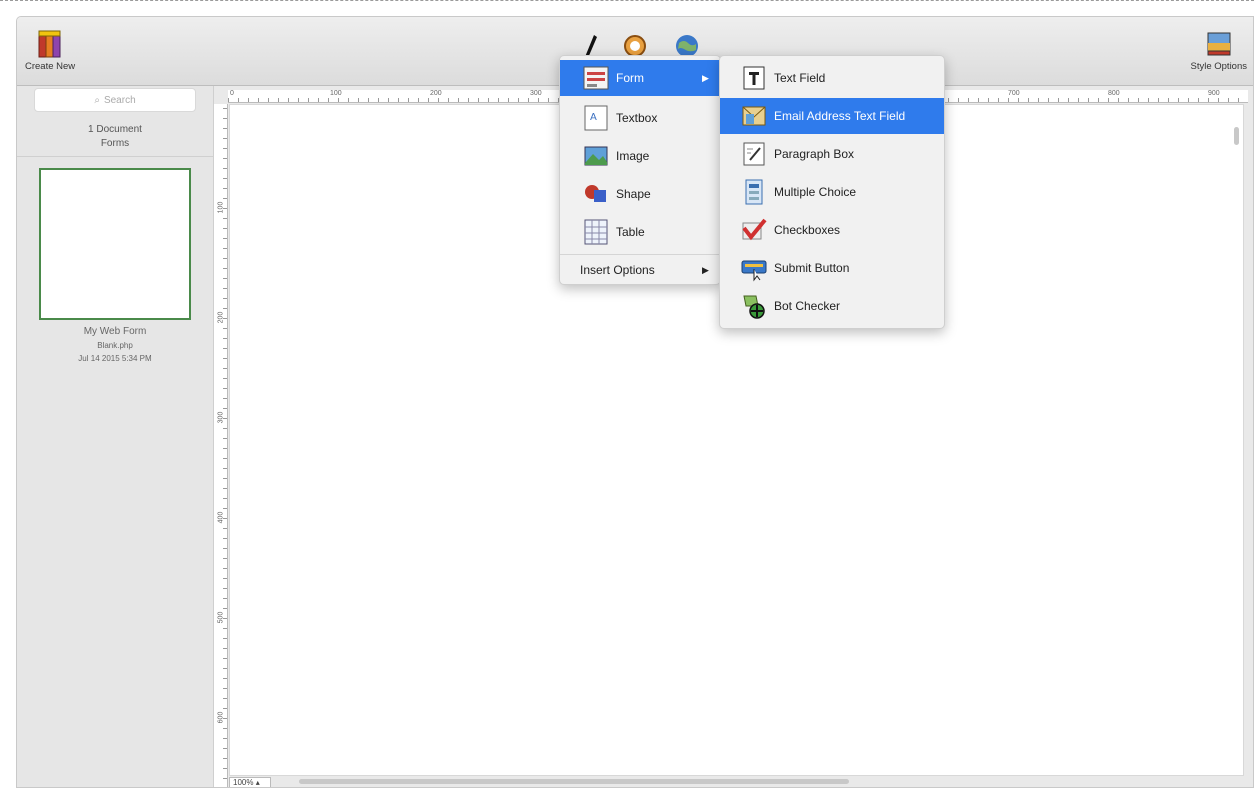 The image size is (1254, 788). I want to click on ruler-tick: 500, so click(221, 617).